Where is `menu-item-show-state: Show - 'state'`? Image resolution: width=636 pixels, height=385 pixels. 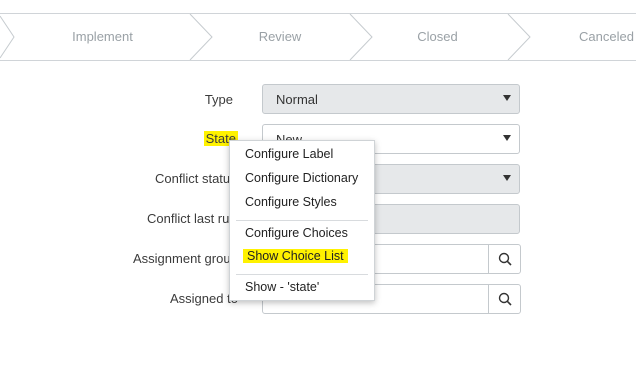
menu-item-show-state: Show - 'state' is located at coordinates (282, 287).